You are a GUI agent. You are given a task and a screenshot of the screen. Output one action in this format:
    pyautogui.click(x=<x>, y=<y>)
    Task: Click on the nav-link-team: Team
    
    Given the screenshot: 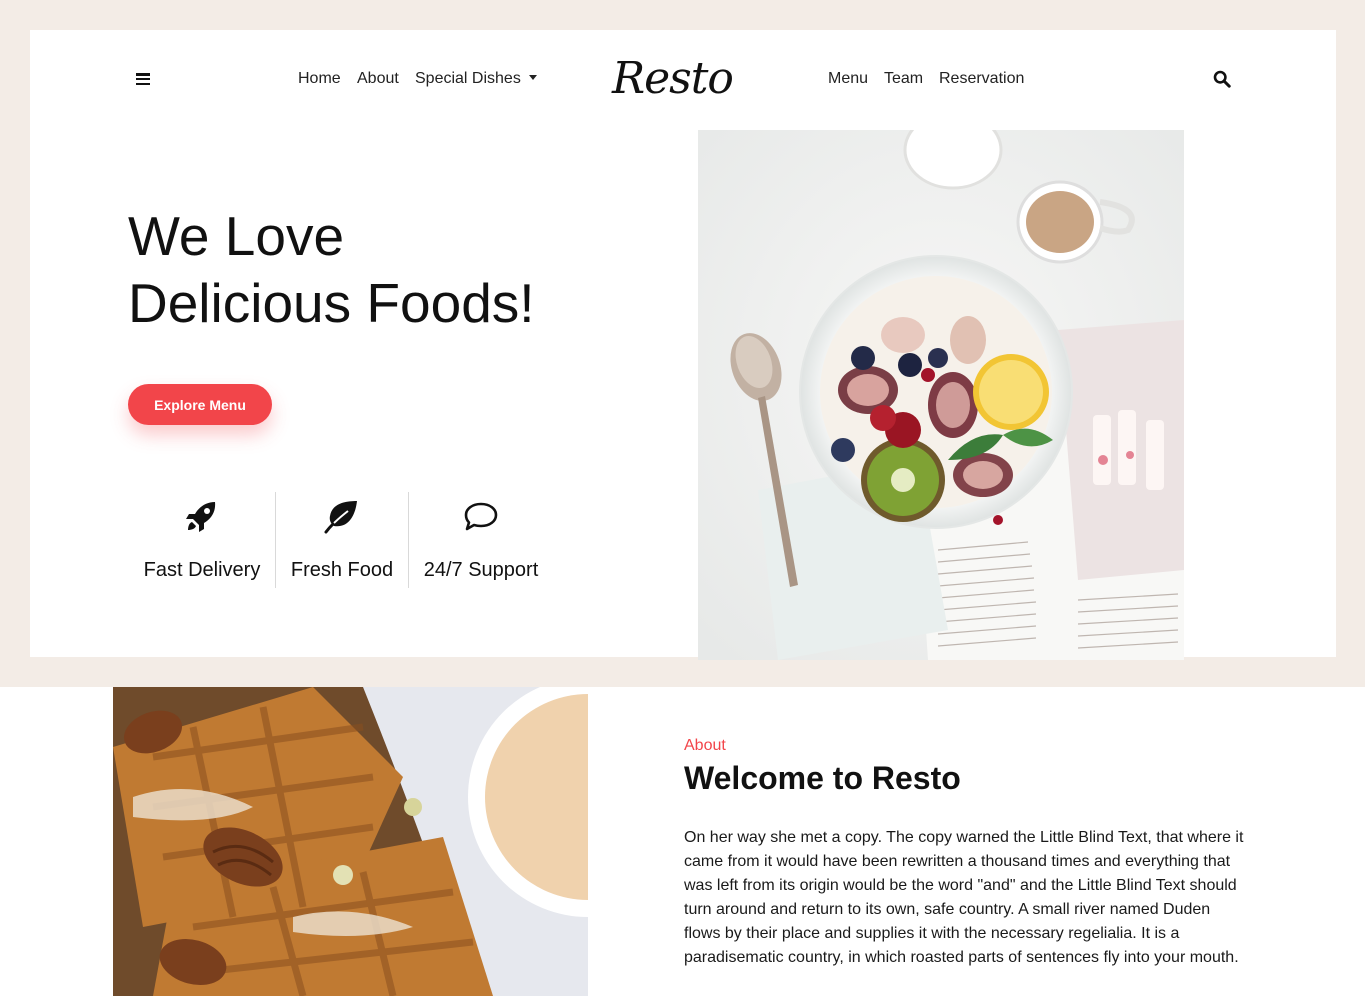 What is the action you would take?
    pyautogui.click(x=903, y=79)
    